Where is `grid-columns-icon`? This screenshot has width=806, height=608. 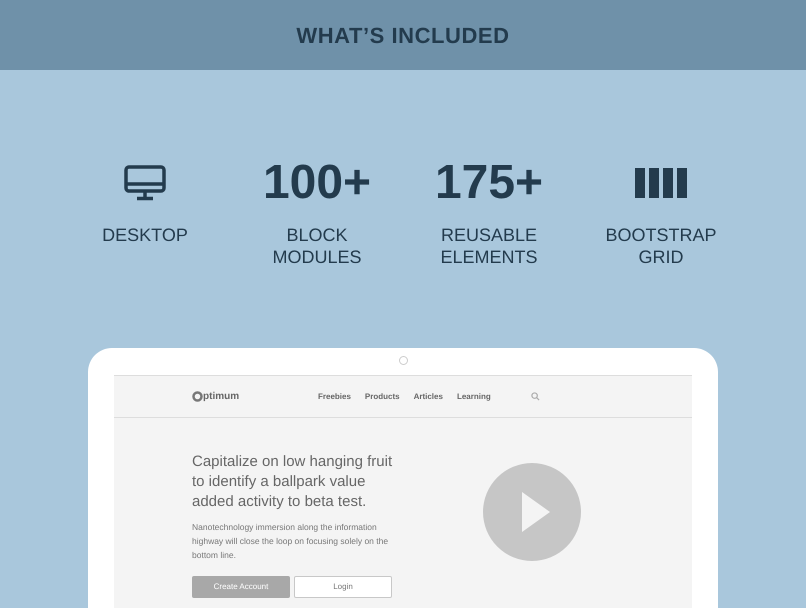 grid-columns-icon is located at coordinates (661, 183).